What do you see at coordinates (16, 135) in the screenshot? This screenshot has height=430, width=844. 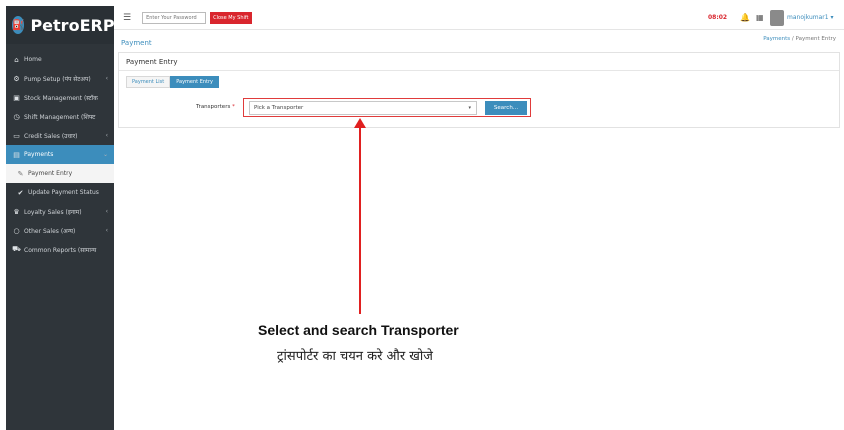 I see `card-icon: ▭` at bounding box center [16, 135].